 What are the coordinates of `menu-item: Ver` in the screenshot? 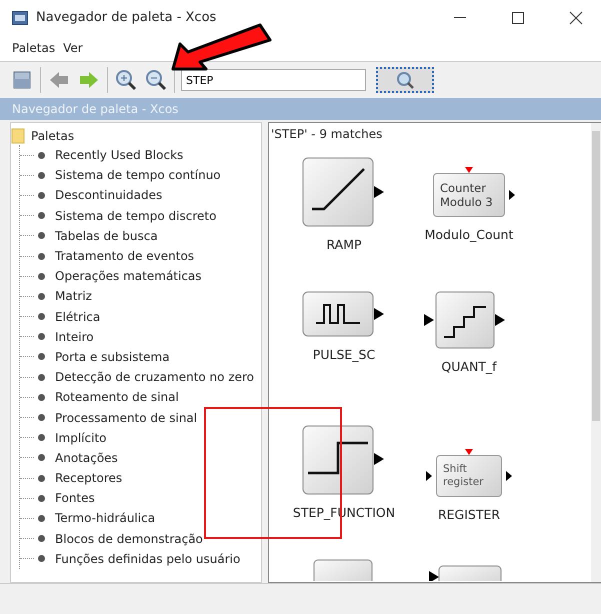 It's located at (73, 48).